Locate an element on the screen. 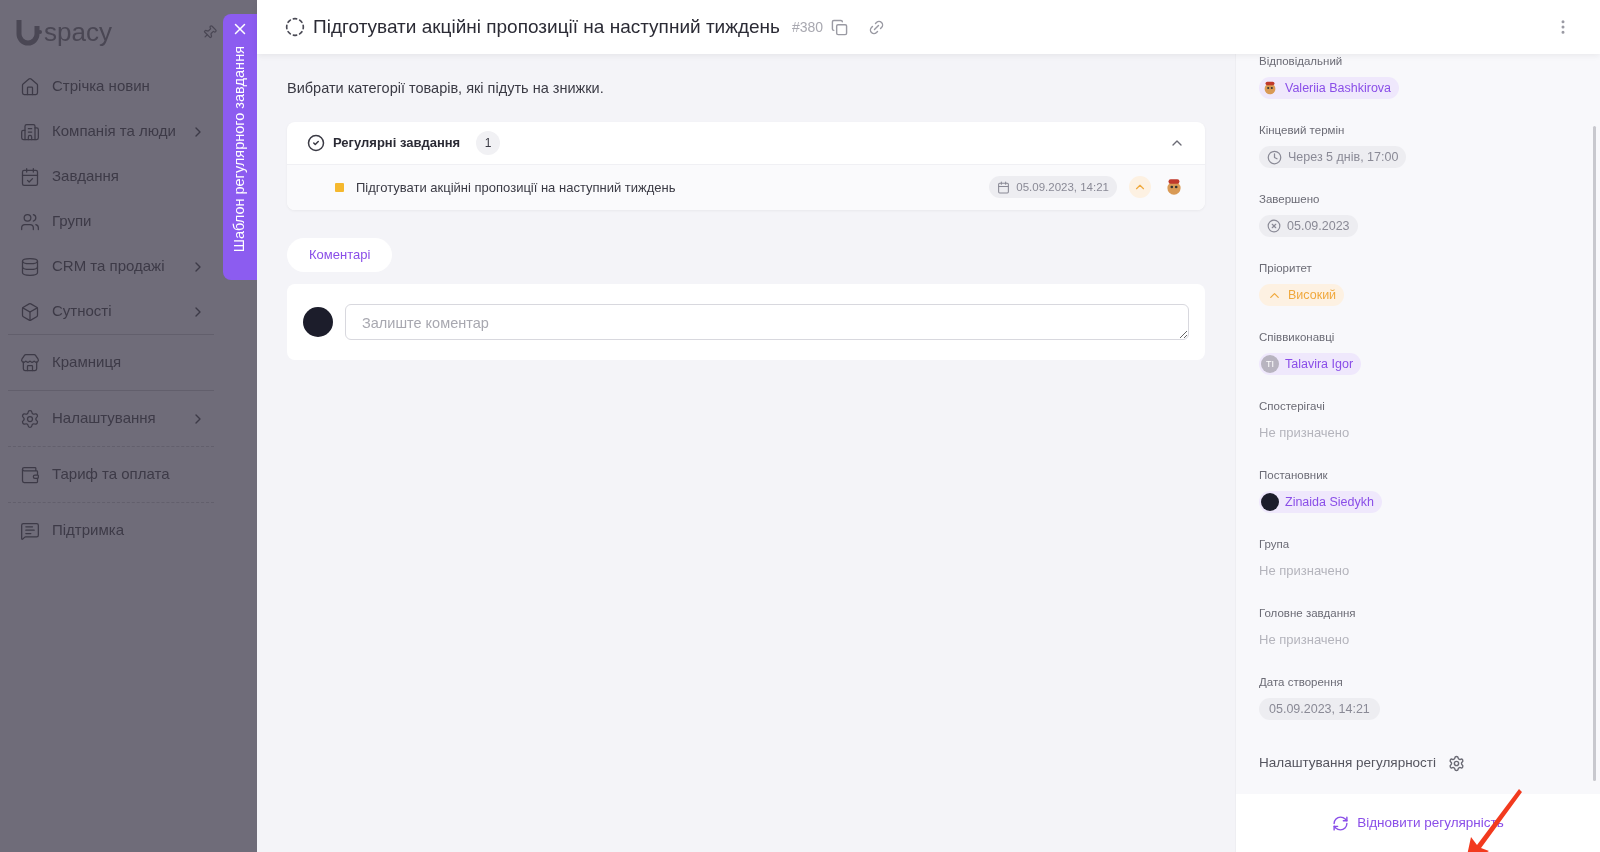 This screenshot has height=852, width=1600. comment-input: Залиште коментар is located at coordinates (767, 321).